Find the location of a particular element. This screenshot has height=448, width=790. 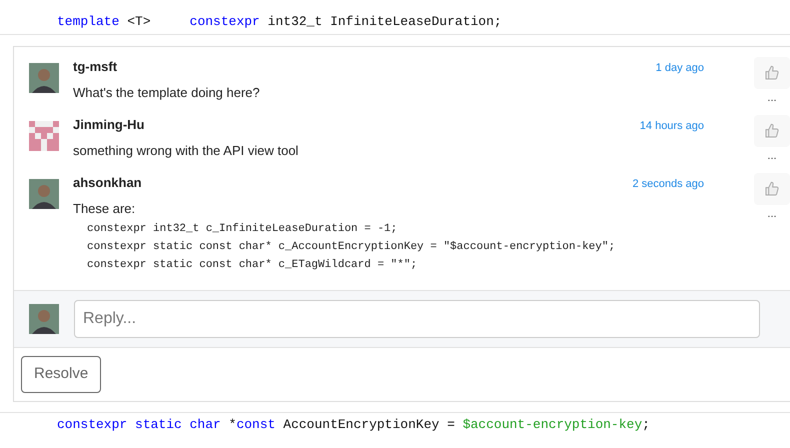

code-line: constexpr static char *const AccountEncryptionKey = $account-encryption-key; is located at coordinates (353, 425).